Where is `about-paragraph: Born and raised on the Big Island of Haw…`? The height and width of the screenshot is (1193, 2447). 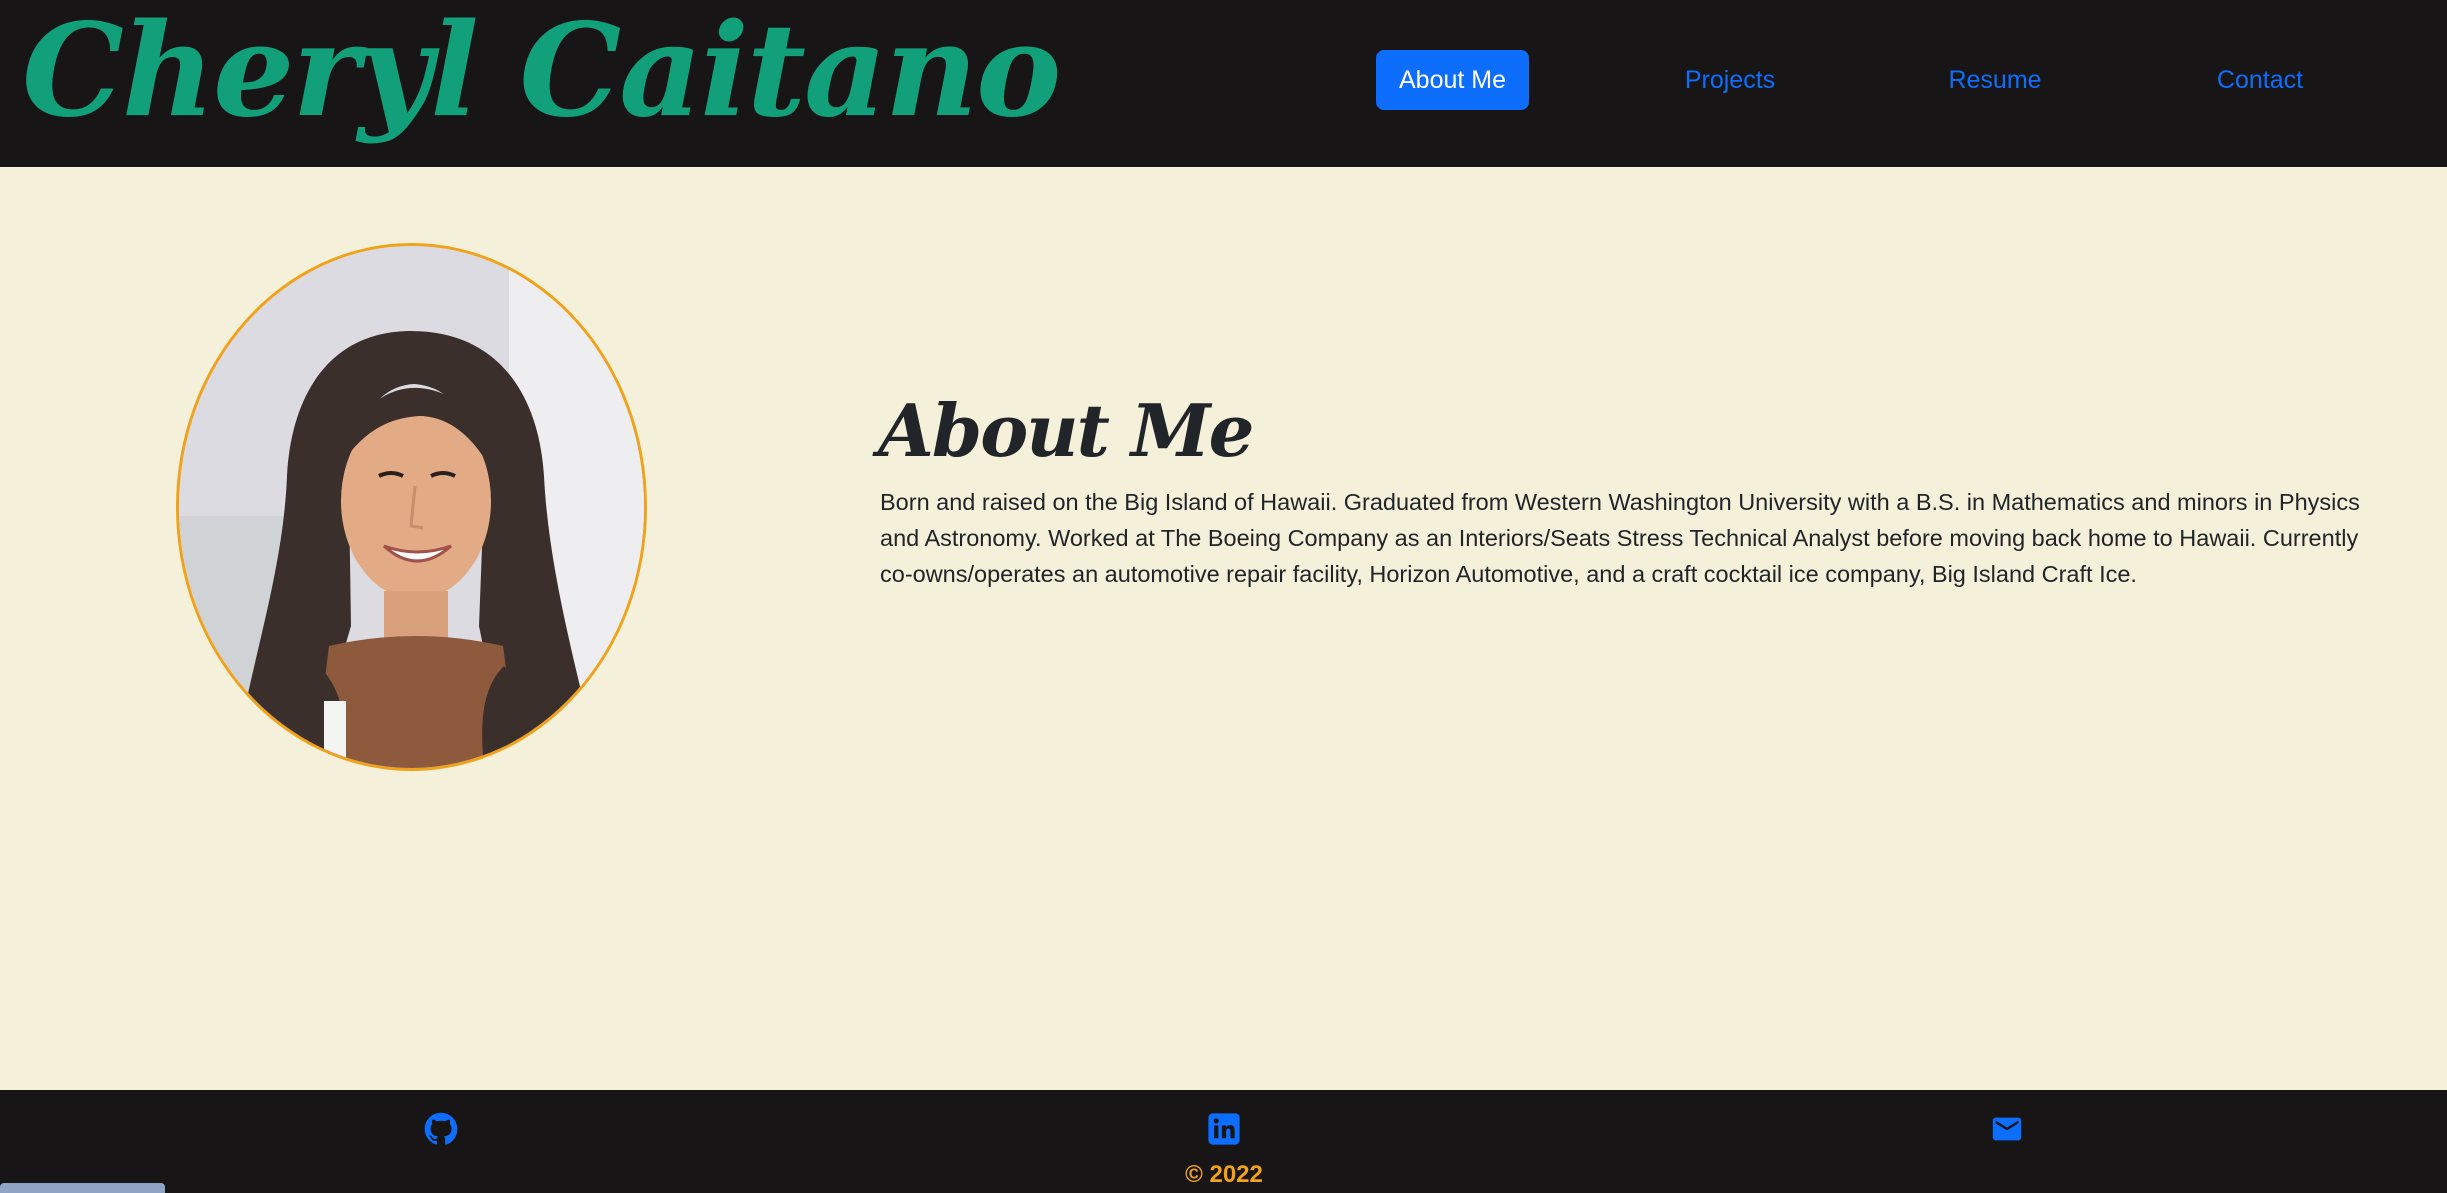
about-paragraph: Born and raised on the Big Island of Haw… is located at coordinates (1620, 538).